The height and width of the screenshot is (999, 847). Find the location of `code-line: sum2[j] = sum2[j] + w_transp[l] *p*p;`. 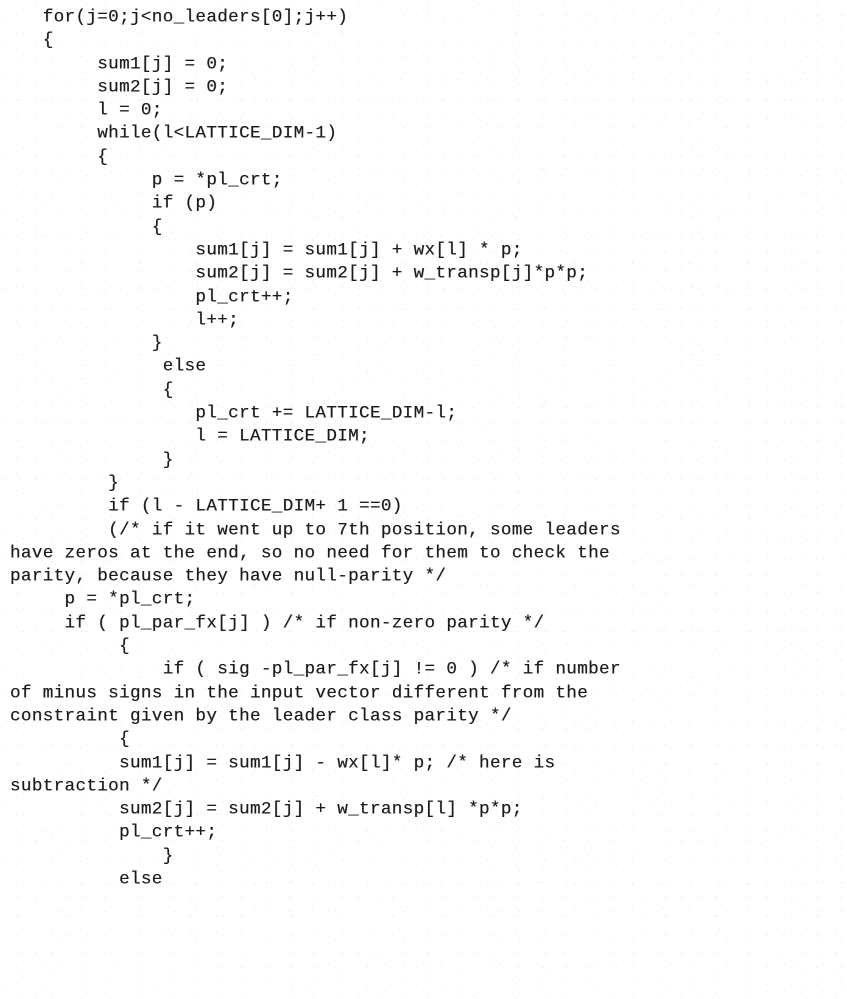

code-line: sum2[j] = sum2[j] + w_transp[l] *p*p; is located at coordinates (266, 809).